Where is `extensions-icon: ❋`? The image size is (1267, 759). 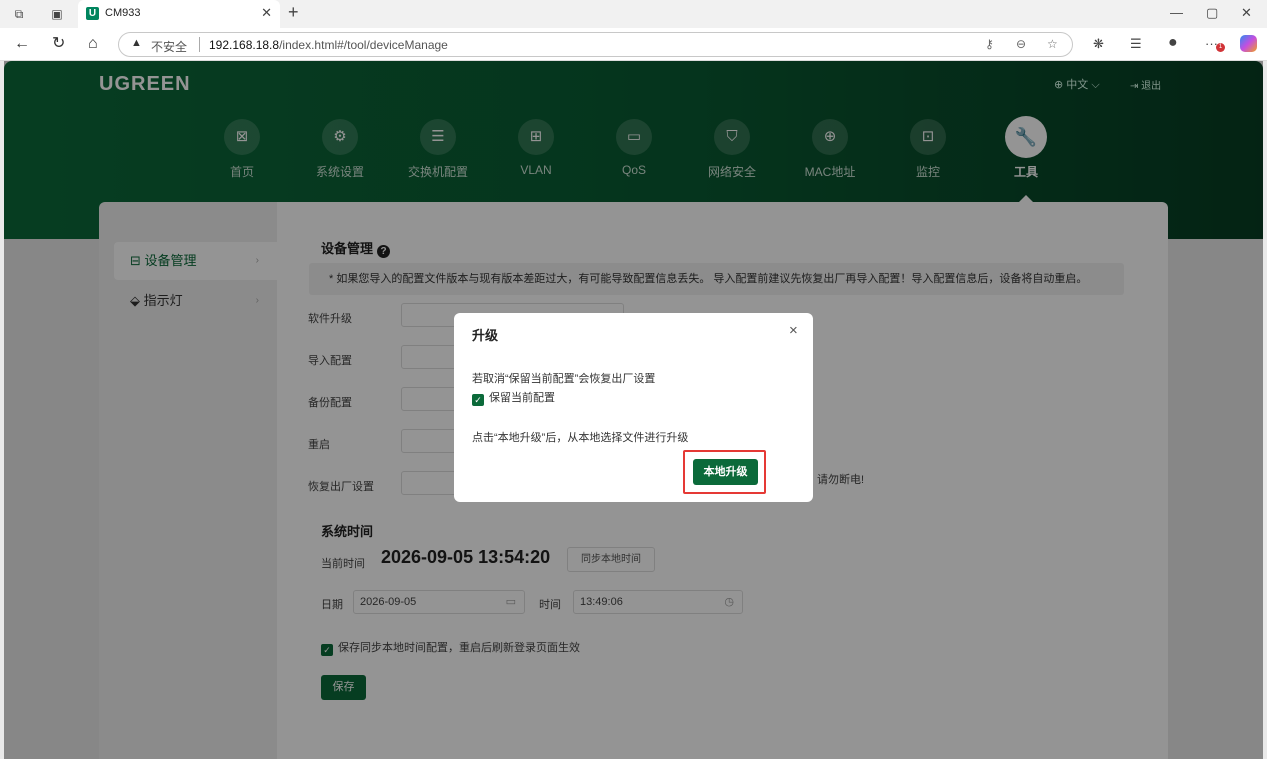
extensions-icon: ❋ is located at coordinates (1098, 44).